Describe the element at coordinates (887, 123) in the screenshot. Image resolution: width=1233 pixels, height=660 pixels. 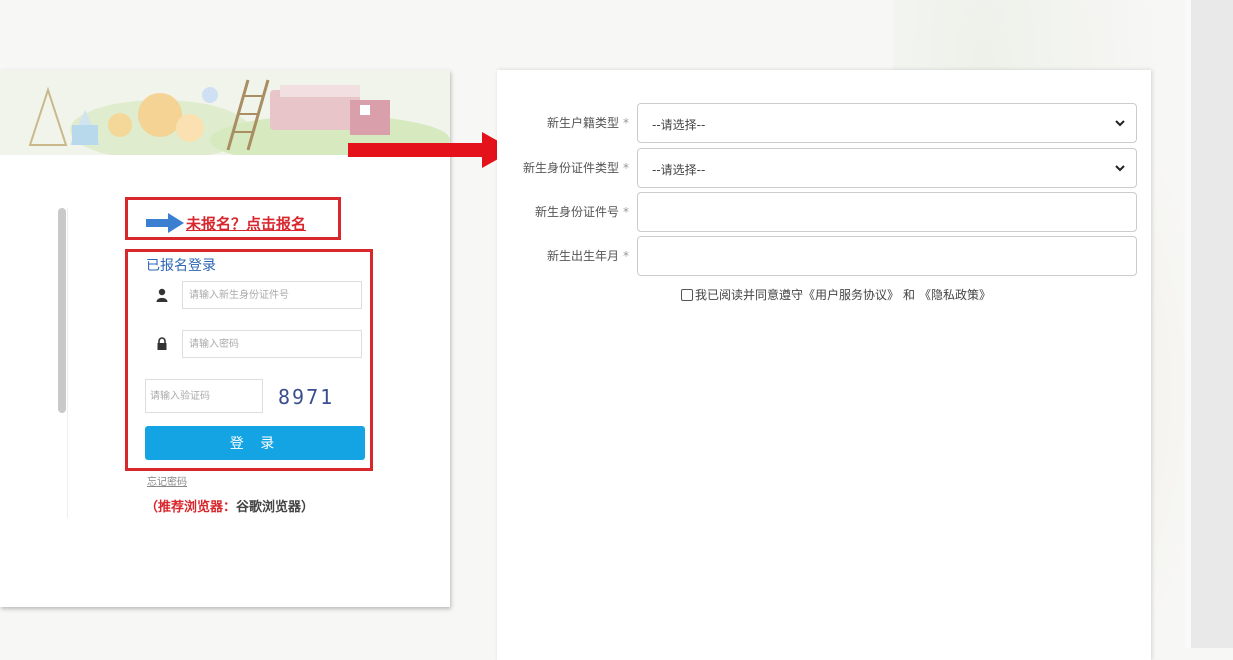
I see `household-type-select: --请选择--` at that location.